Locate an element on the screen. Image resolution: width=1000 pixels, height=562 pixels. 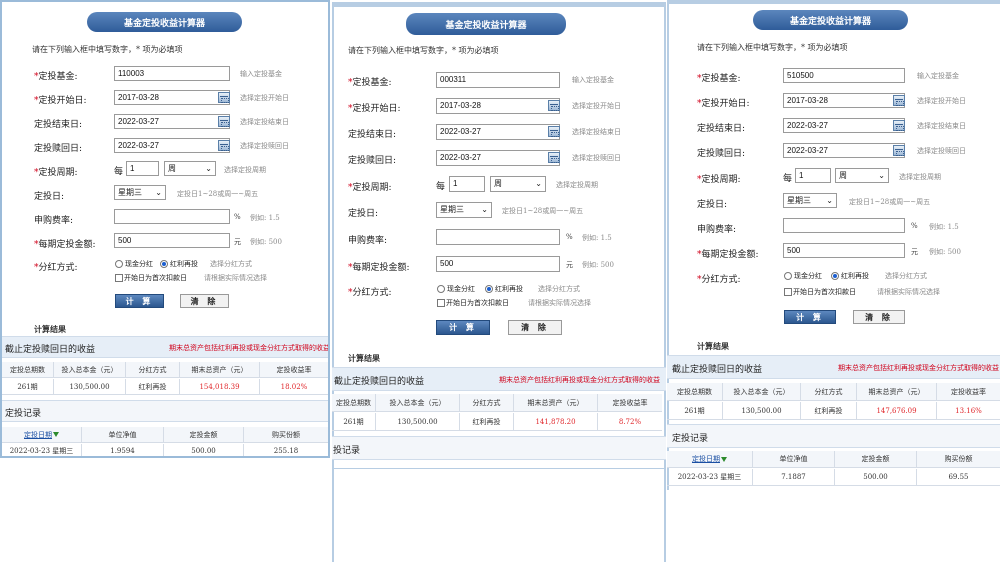
record-row: 2022-03-23 星期三 1.9594 500.00 255.18 is located at coordinates (165, 450).